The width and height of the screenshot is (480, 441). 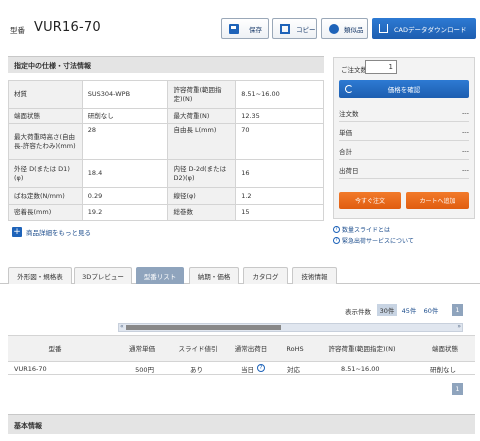 What do you see at coordinates (45, 196) in the screenshot?
I see `spec-key: ばね定数(N/mm)` at bounding box center [45, 196].